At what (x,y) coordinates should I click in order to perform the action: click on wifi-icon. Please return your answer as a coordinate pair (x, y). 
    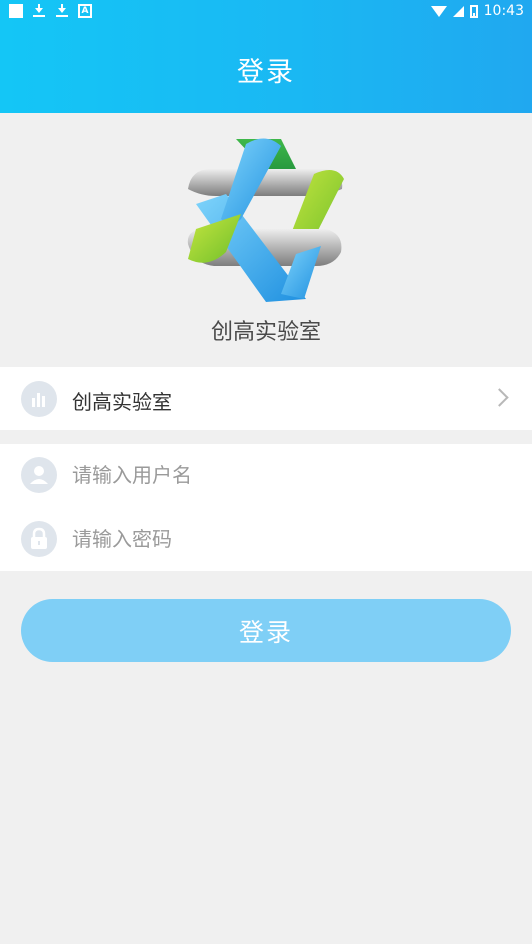
    Looking at the image, I should click on (438, 11).